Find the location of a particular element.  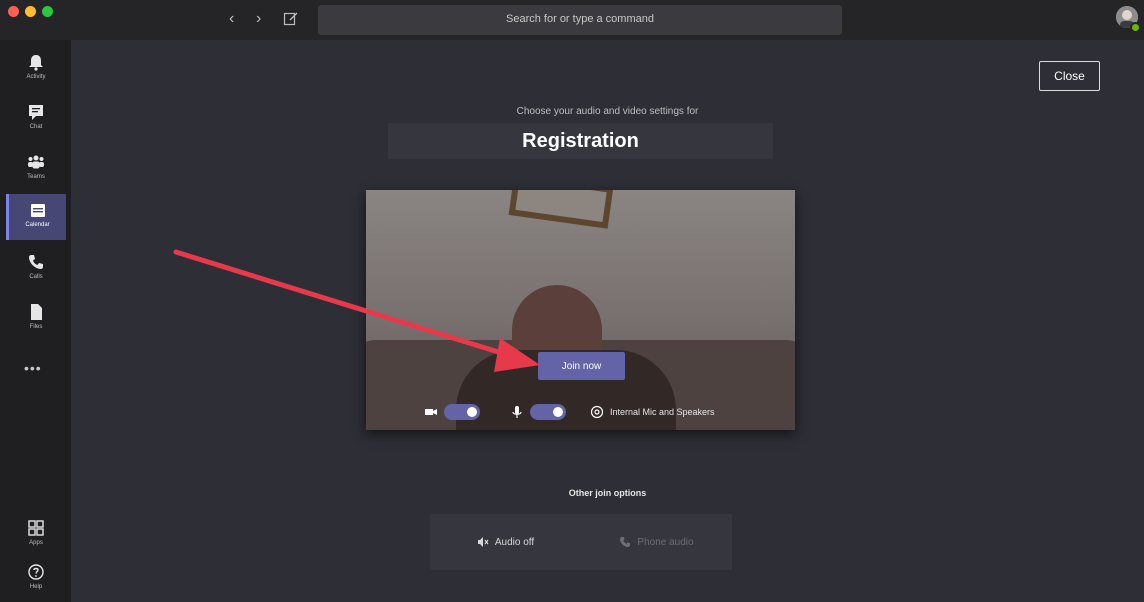

calendar-icon is located at coordinates (37, 210).